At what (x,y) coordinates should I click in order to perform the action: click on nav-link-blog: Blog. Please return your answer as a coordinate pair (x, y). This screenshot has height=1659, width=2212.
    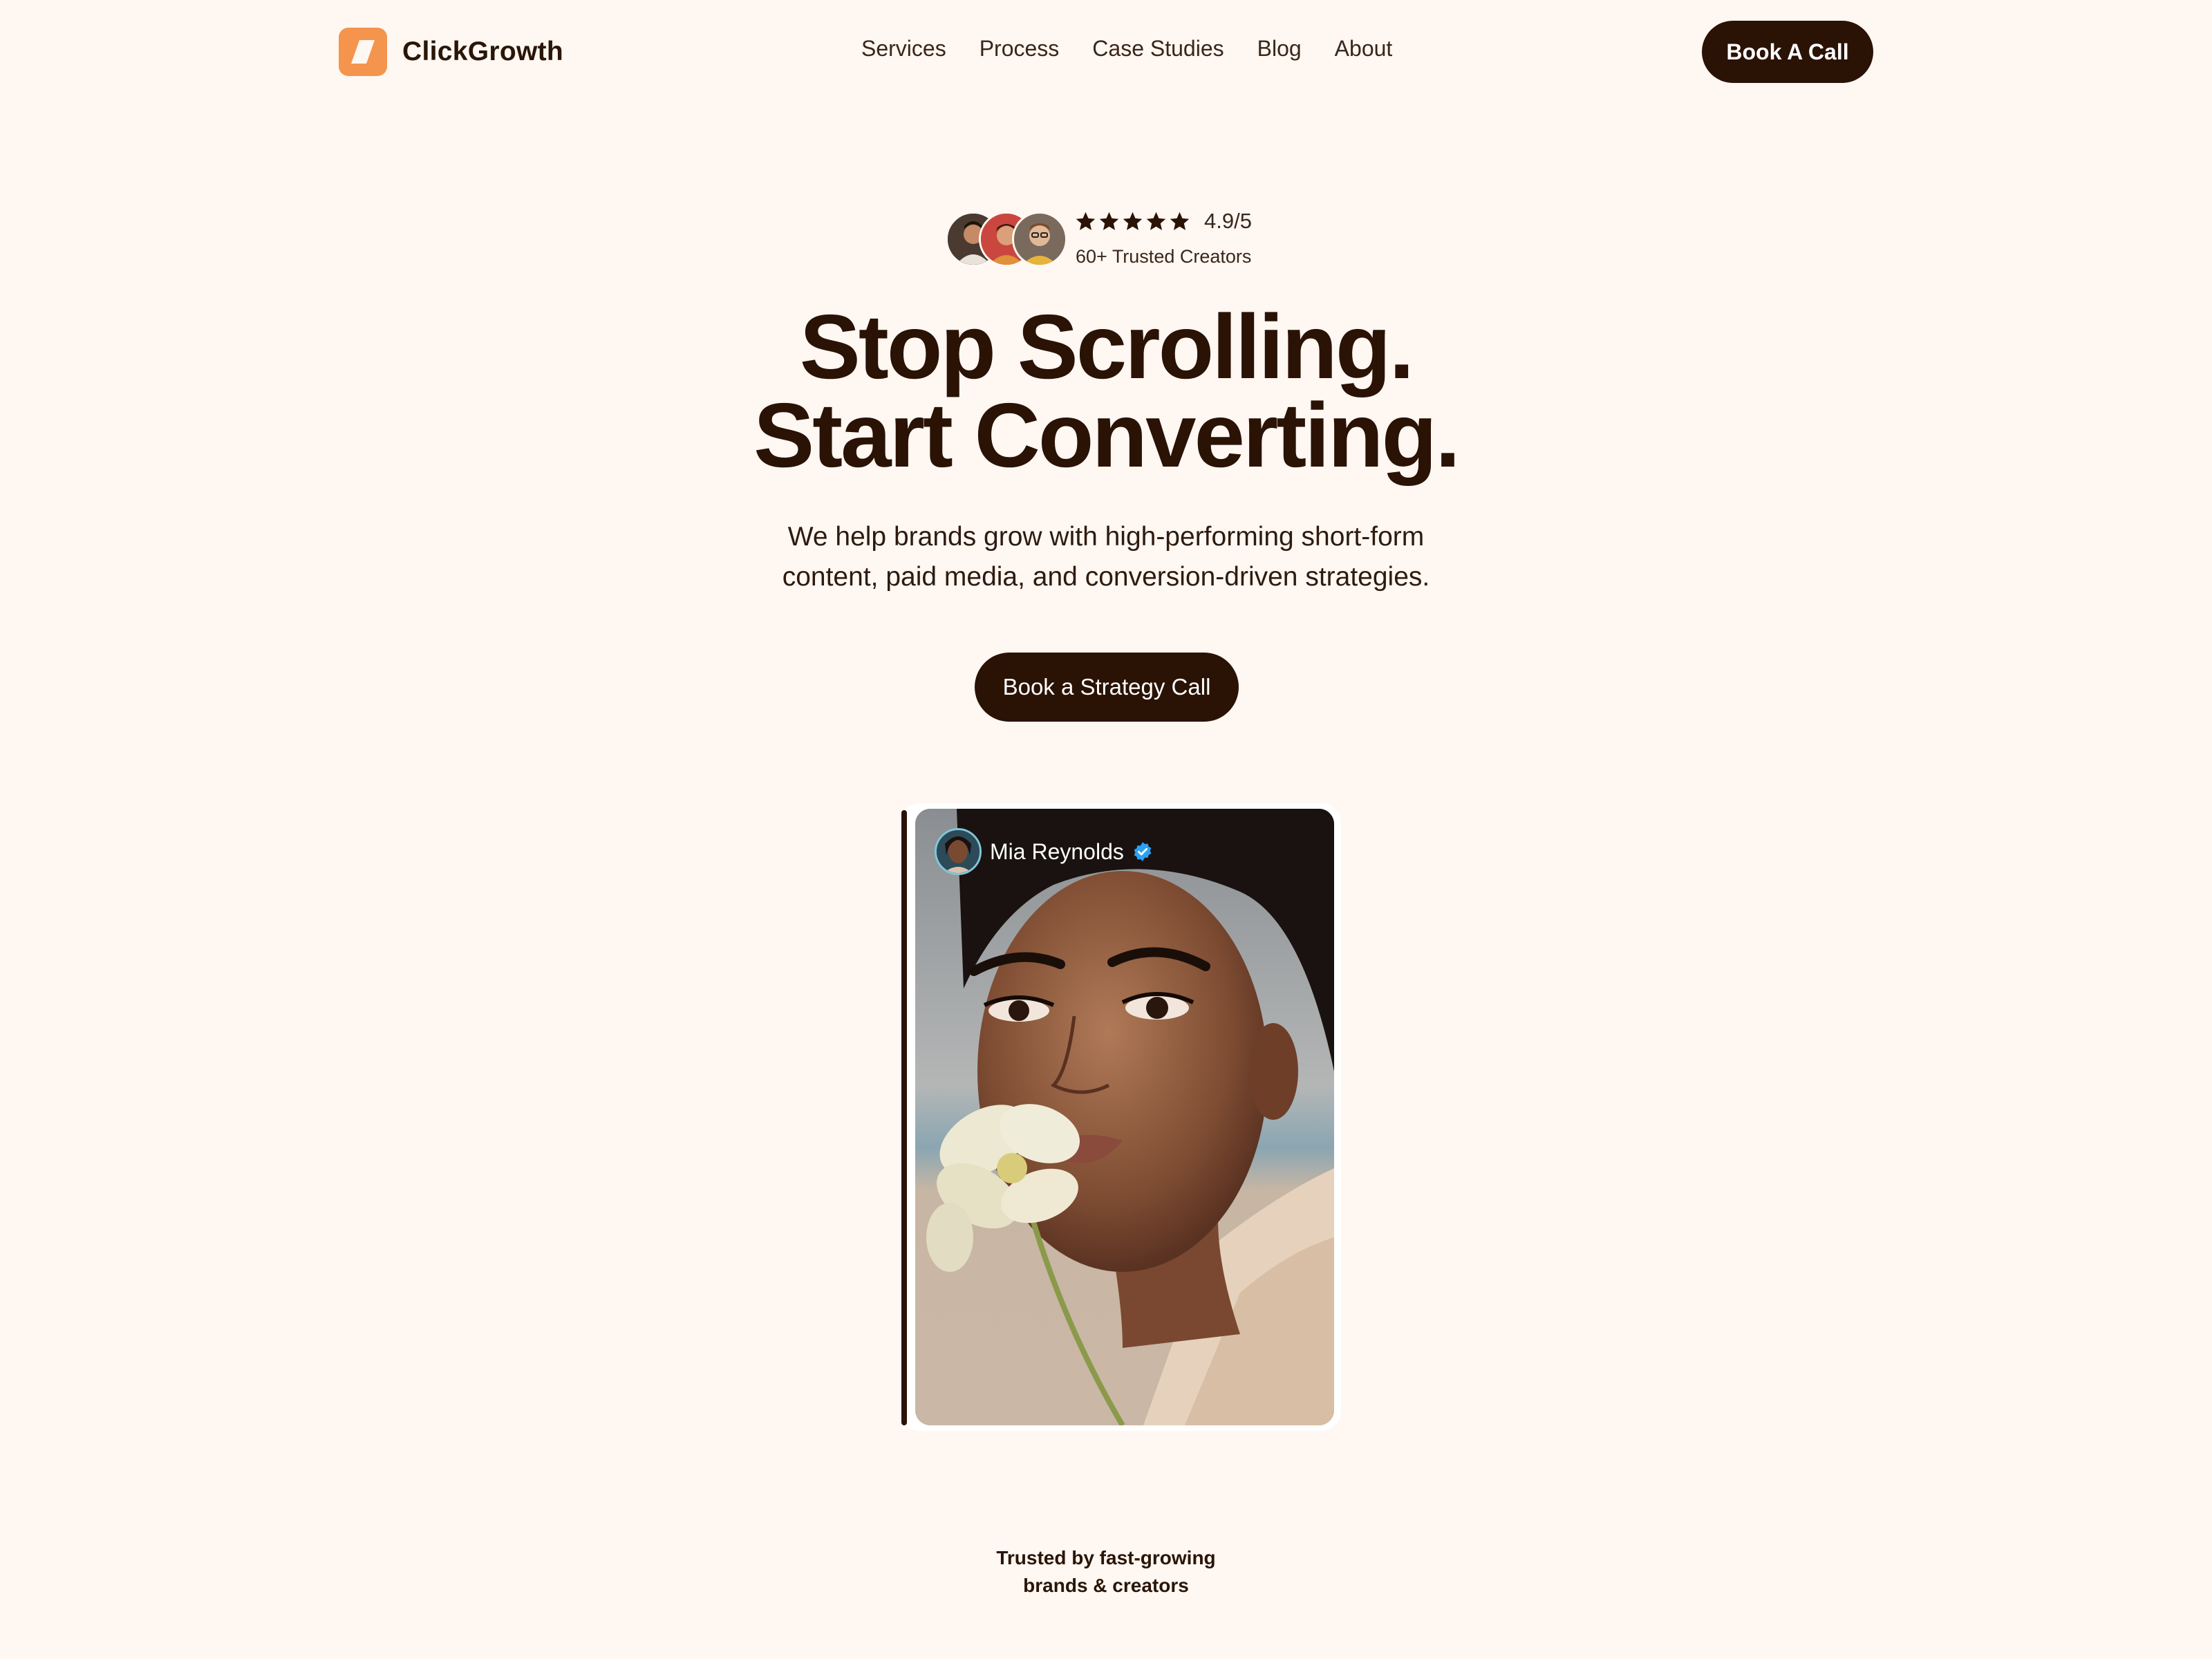
    Looking at the image, I should click on (1279, 49).